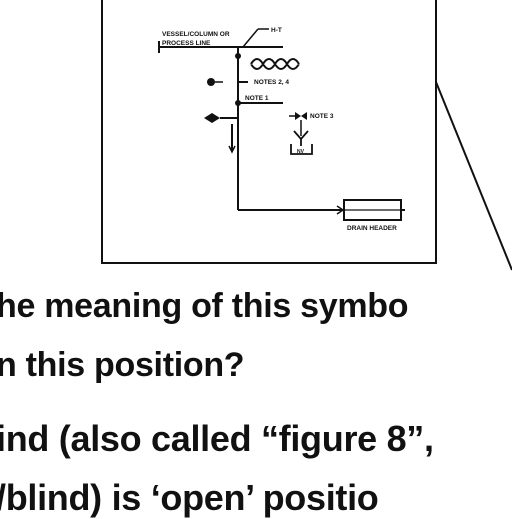 The width and height of the screenshot is (512, 519). Describe the element at coordinates (322, 116) in the screenshot. I see `note-3-label: NOTE 3` at that location.